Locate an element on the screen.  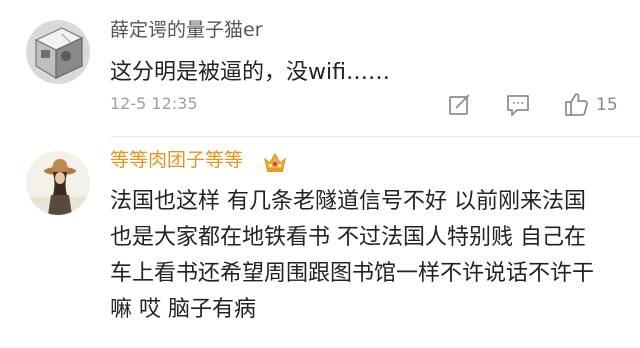
thumbs-up-icon is located at coordinates (576, 104).